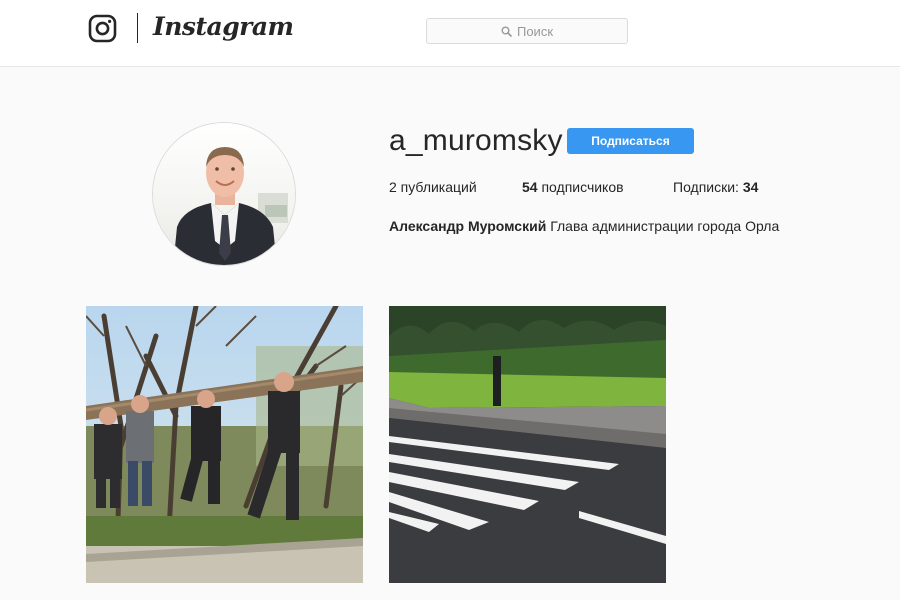 This screenshot has height=600, width=900. What do you see at coordinates (750, 187) in the screenshot?
I see `following-count: 34` at bounding box center [750, 187].